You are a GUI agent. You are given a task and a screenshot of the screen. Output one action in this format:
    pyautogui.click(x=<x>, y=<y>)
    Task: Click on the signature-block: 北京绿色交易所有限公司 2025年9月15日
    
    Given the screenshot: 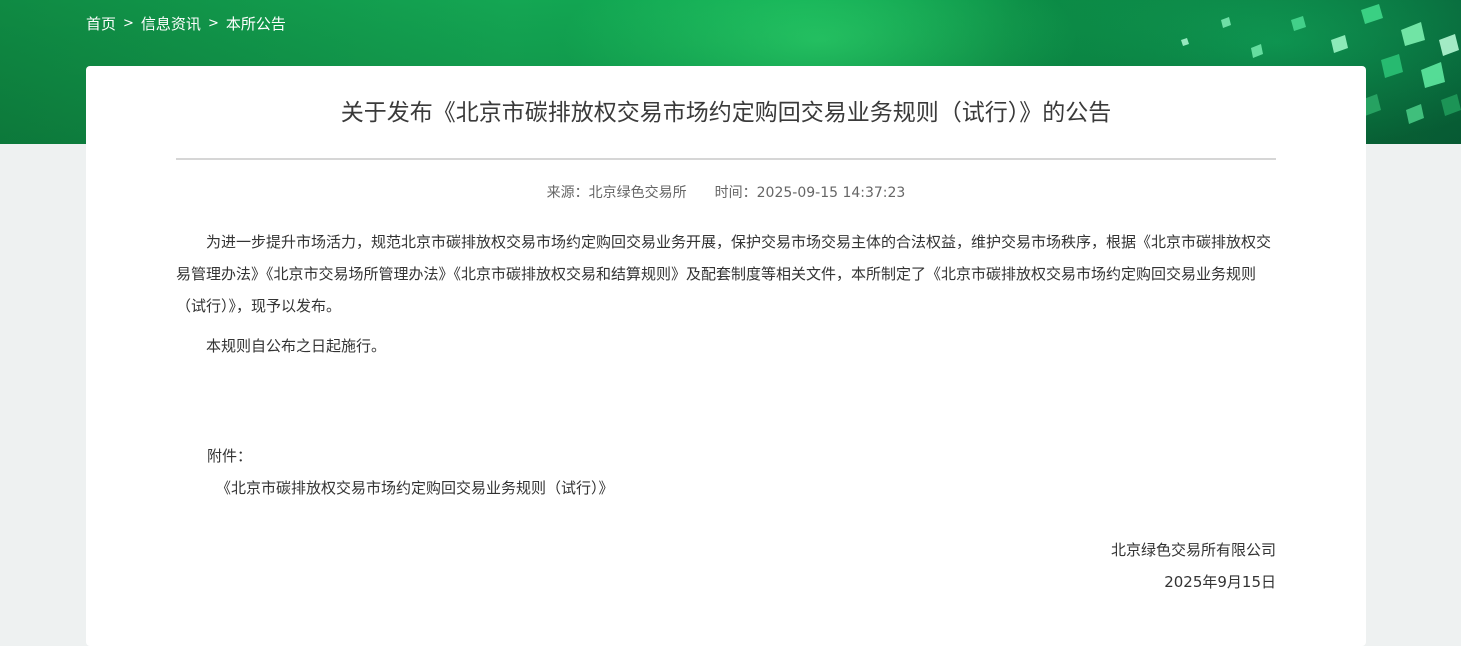 What is the action you would take?
    pyautogui.click(x=1193, y=566)
    